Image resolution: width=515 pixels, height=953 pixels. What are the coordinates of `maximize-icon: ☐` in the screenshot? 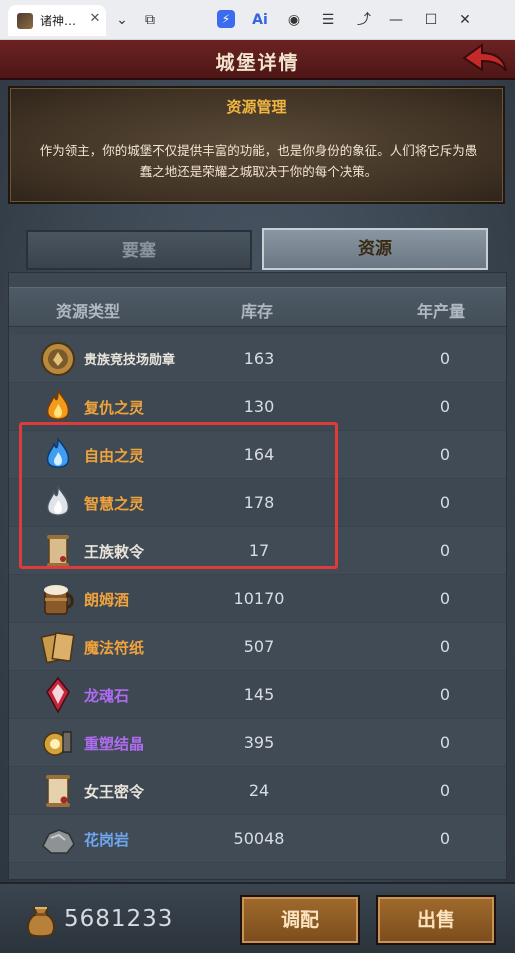 It's located at (431, 20).